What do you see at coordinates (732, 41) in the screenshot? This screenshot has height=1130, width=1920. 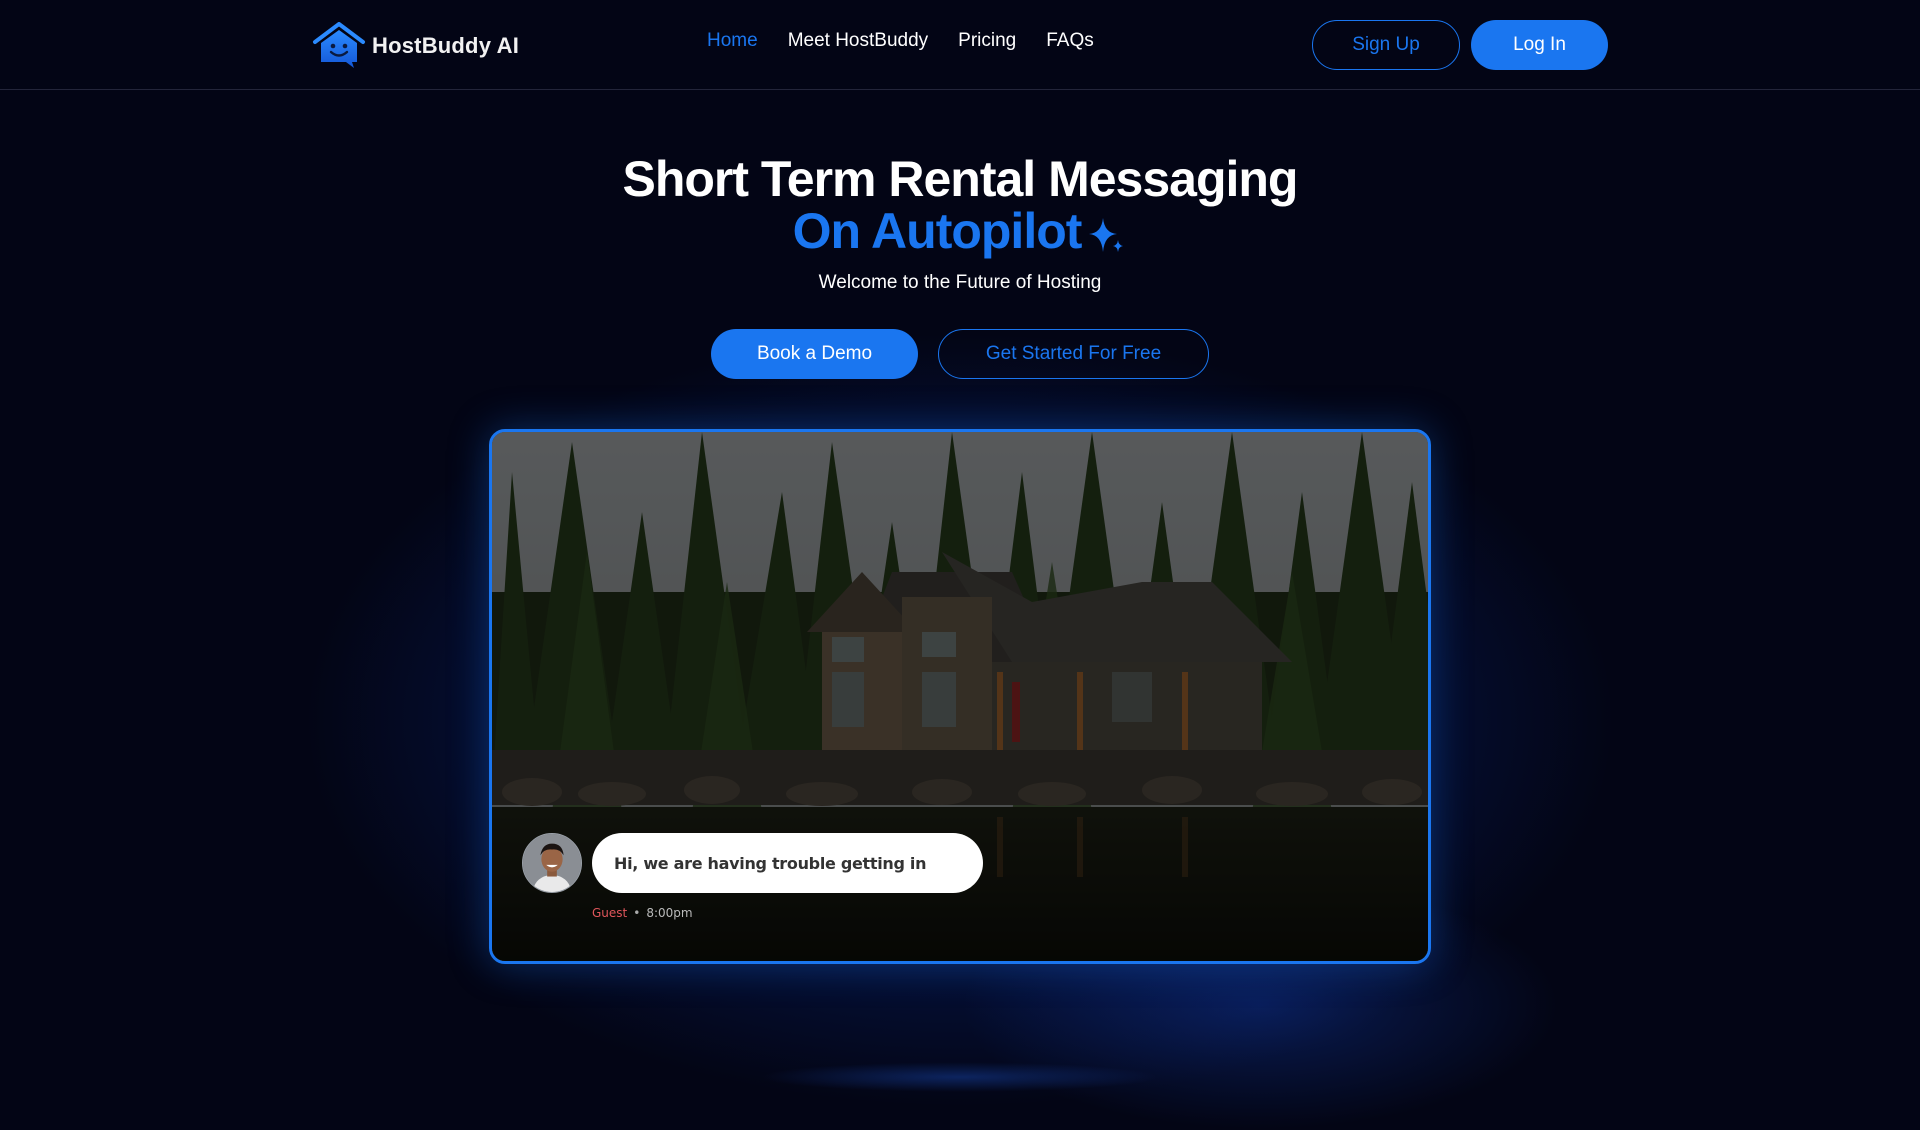 I see `nav-home: Home` at bounding box center [732, 41].